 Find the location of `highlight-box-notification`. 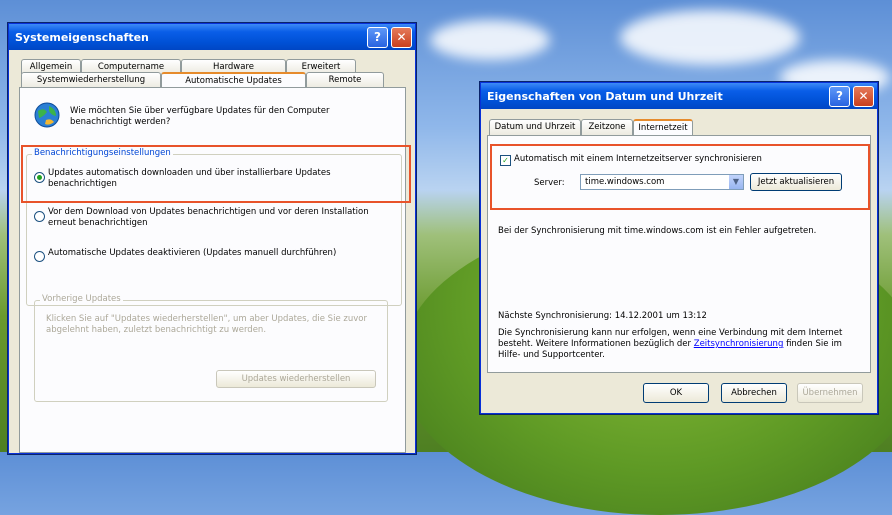

highlight-box-notification is located at coordinates (216, 174).